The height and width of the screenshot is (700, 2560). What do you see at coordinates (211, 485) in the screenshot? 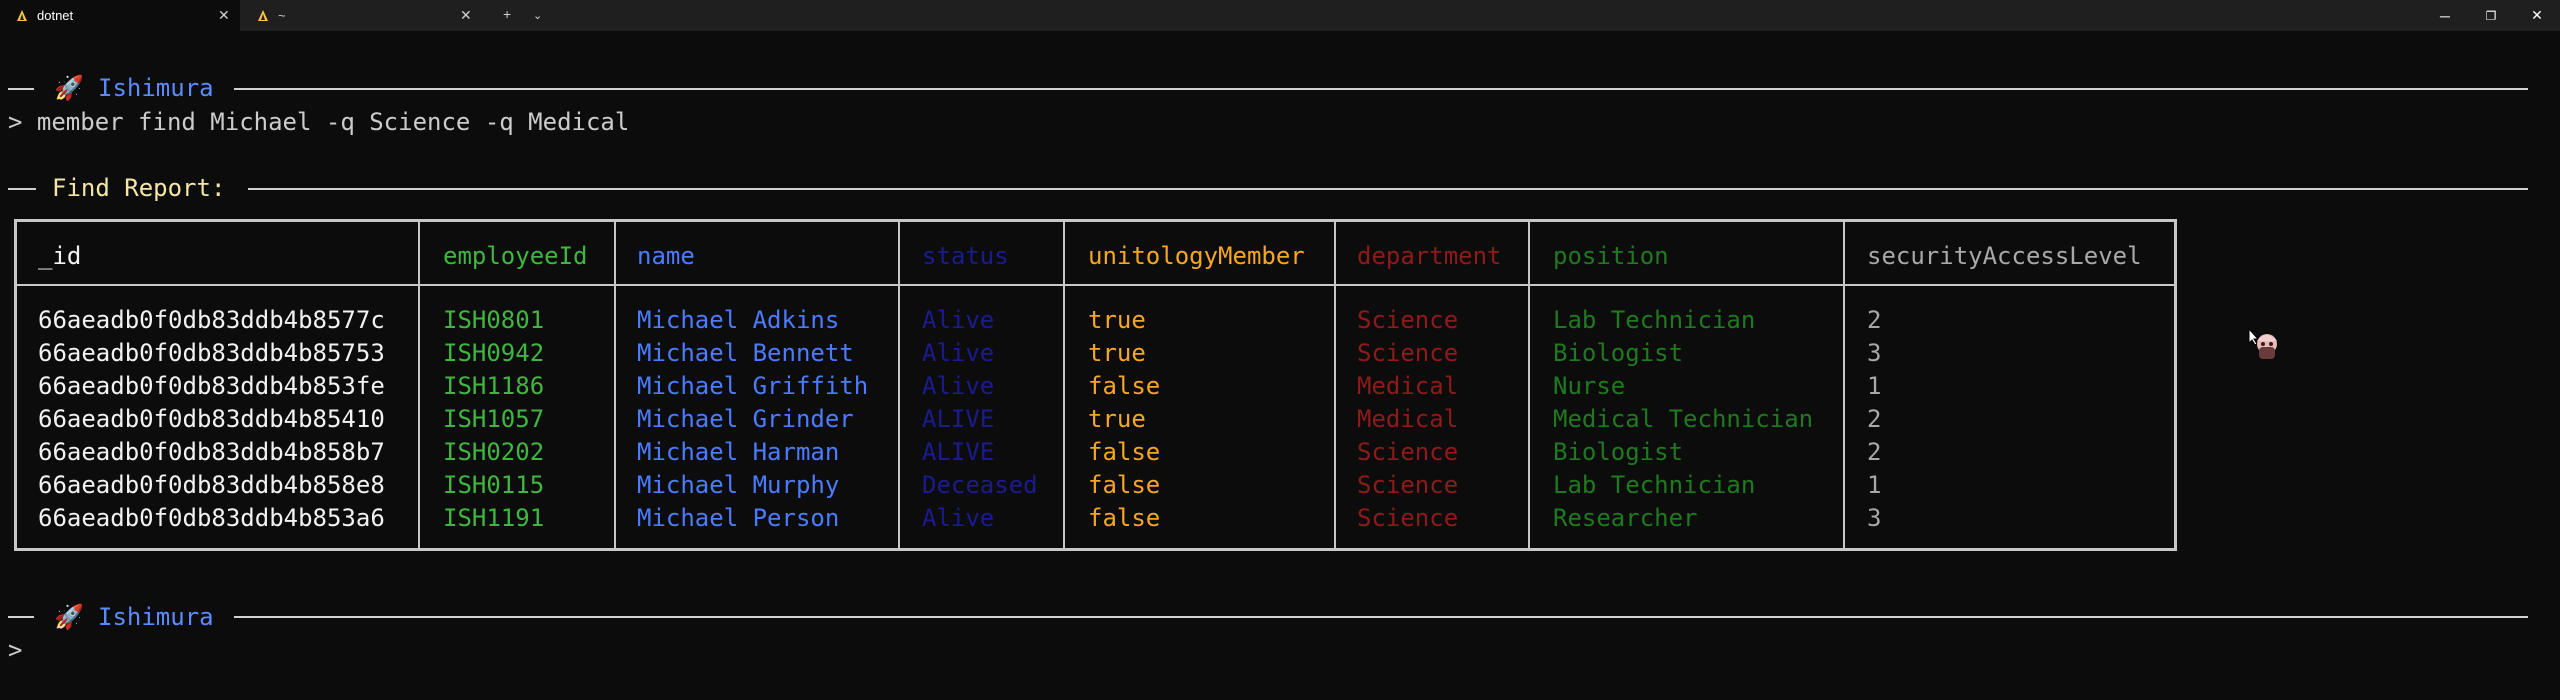
I see `cell-id: 66aeadb0f0db83ddb4b858e8` at bounding box center [211, 485].